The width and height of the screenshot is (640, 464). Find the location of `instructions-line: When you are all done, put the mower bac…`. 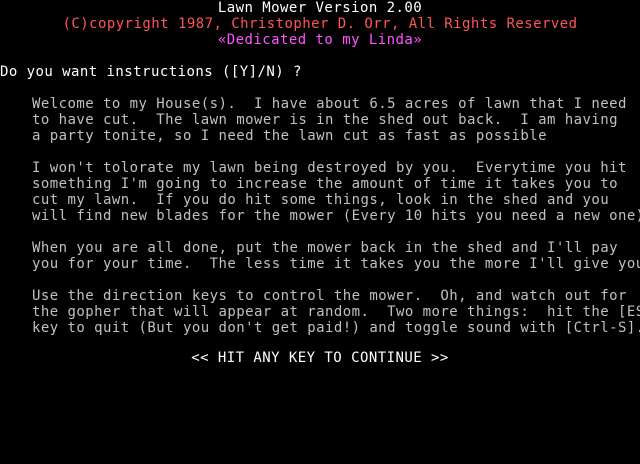

instructions-line: When you are all done, put the mower bac… is located at coordinates (325, 248).